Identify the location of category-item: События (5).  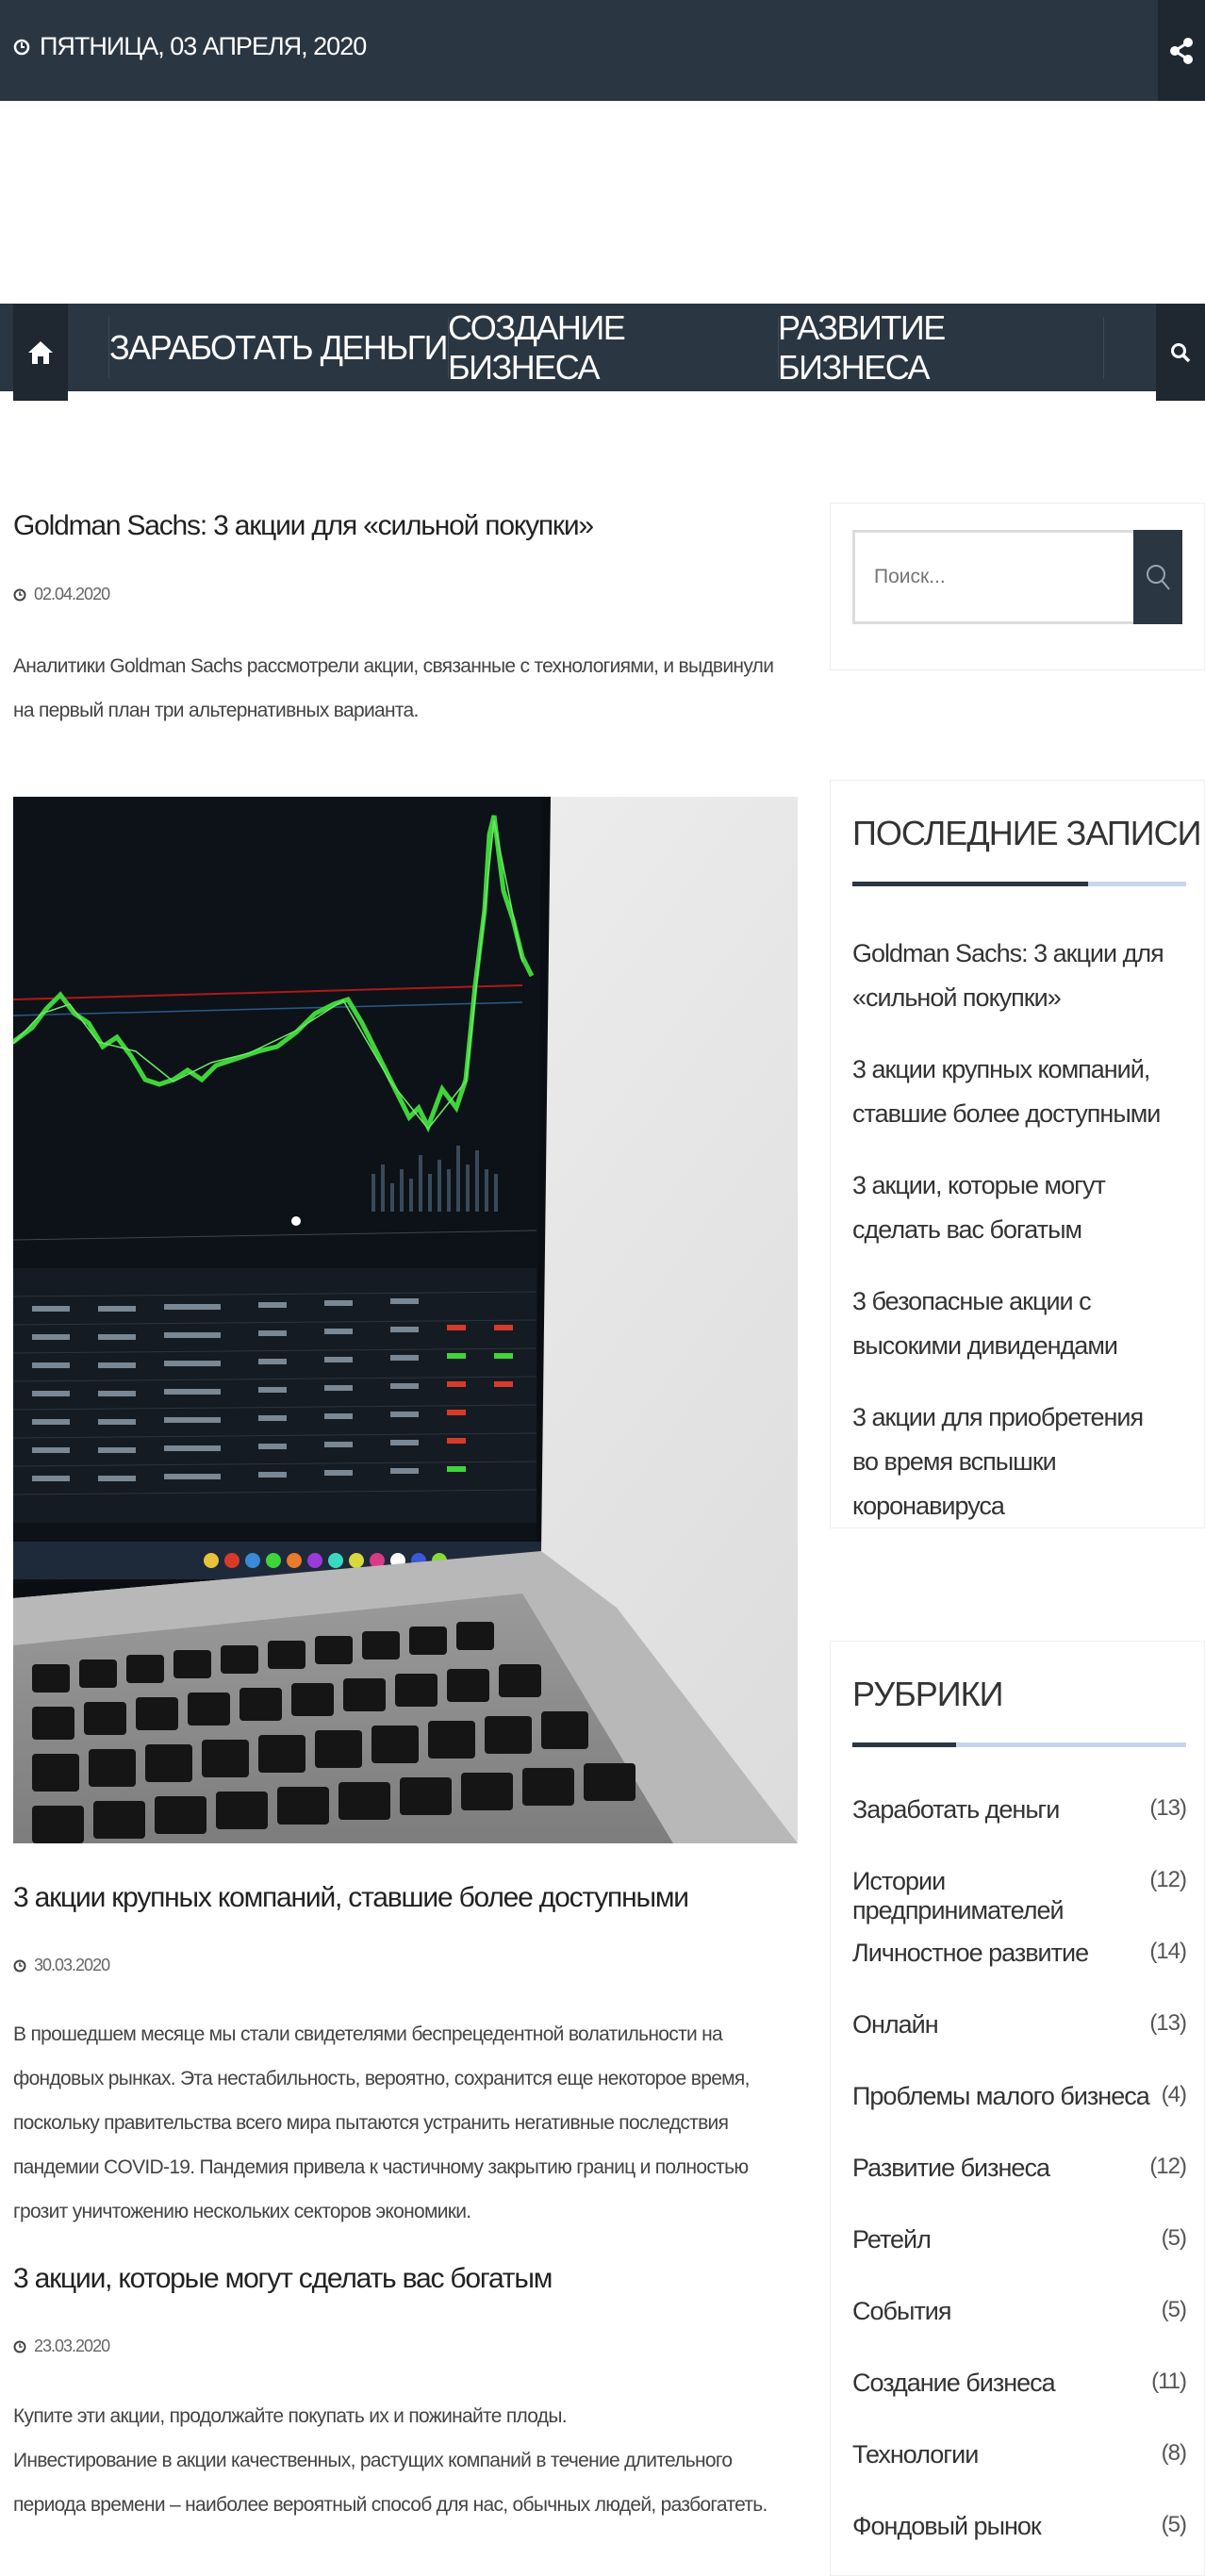
(1019, 2311).